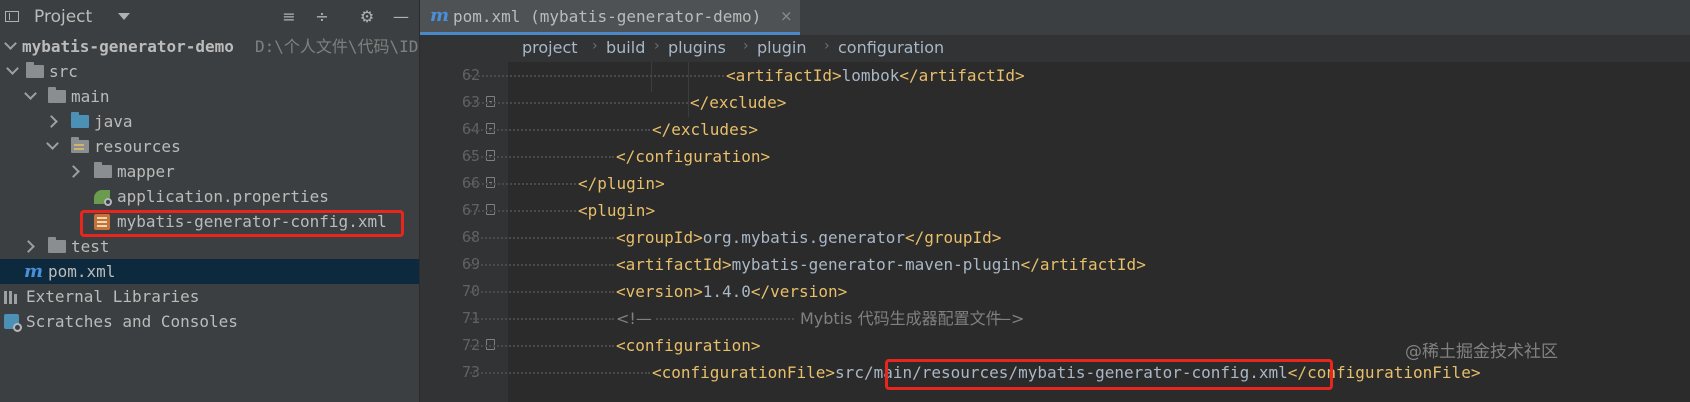 This screenshot has height=402, width=1690. What do you see at coordinates (1055, 210) in the screenshot?
I see `code-line: 67 <plugin>` at bounding box center [1055, 210].